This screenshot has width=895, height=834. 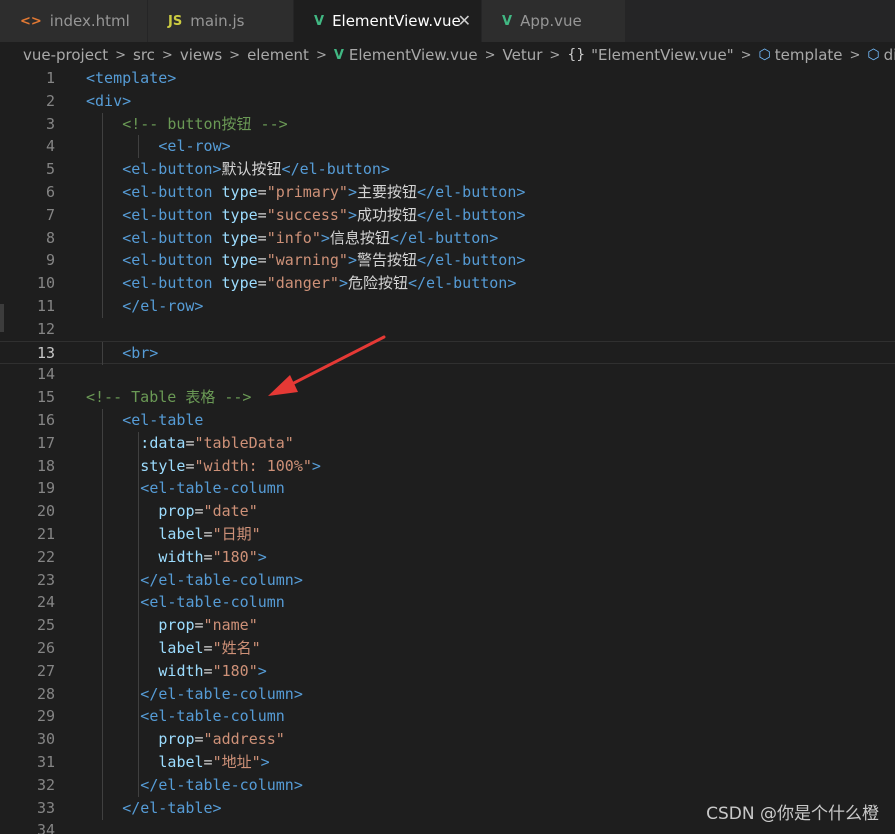 I want to click on code-line: 27 width="180">, so click(x=447, y=671).